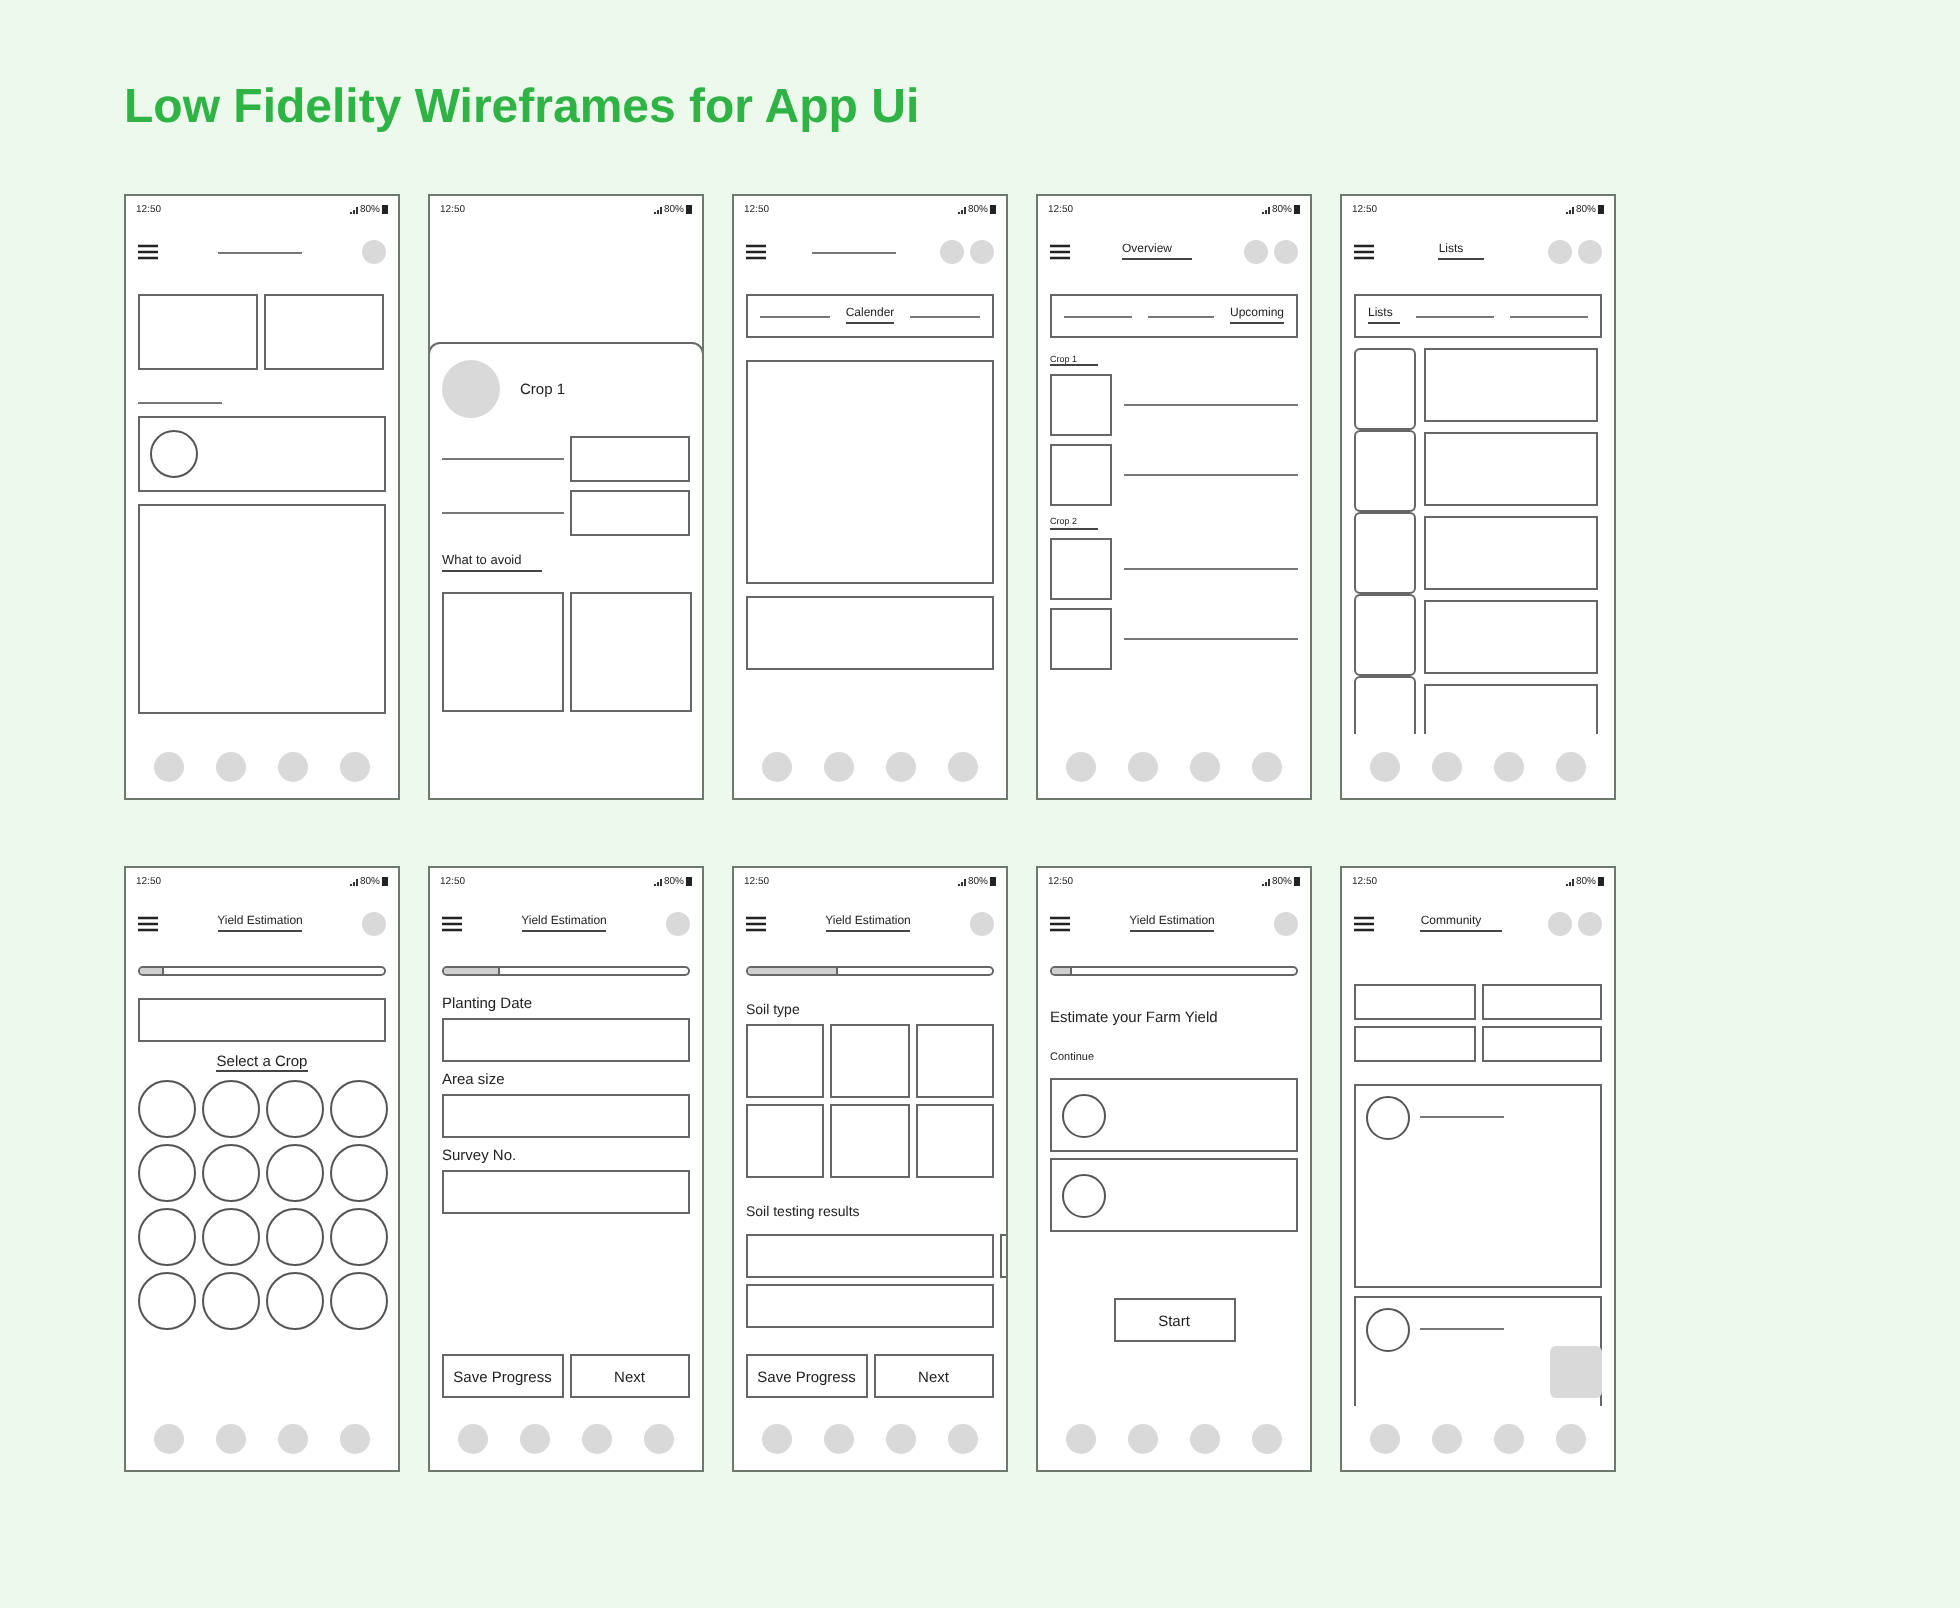  Describe the element at coordinates (1576, 1372) in the screenshot. I see `floating-action-button` at that location.